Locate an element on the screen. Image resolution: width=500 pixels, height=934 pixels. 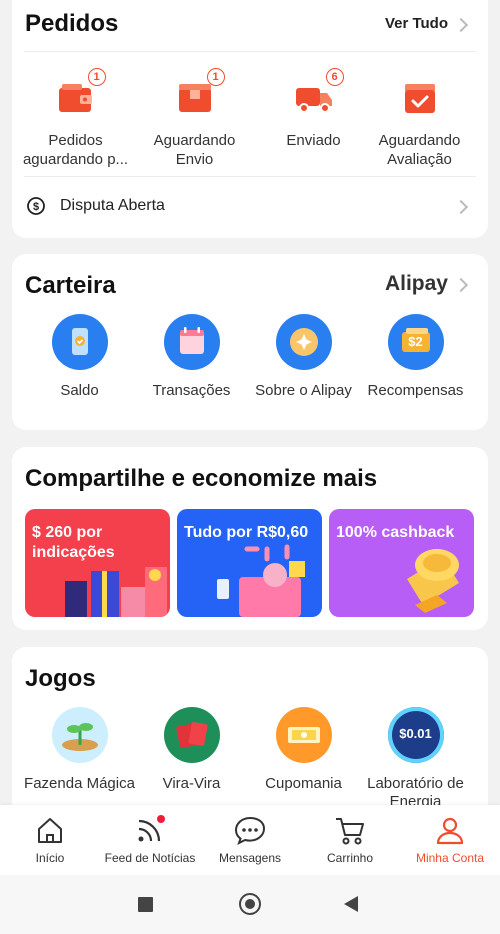
cards-icon is located at coordinates (191, 735).